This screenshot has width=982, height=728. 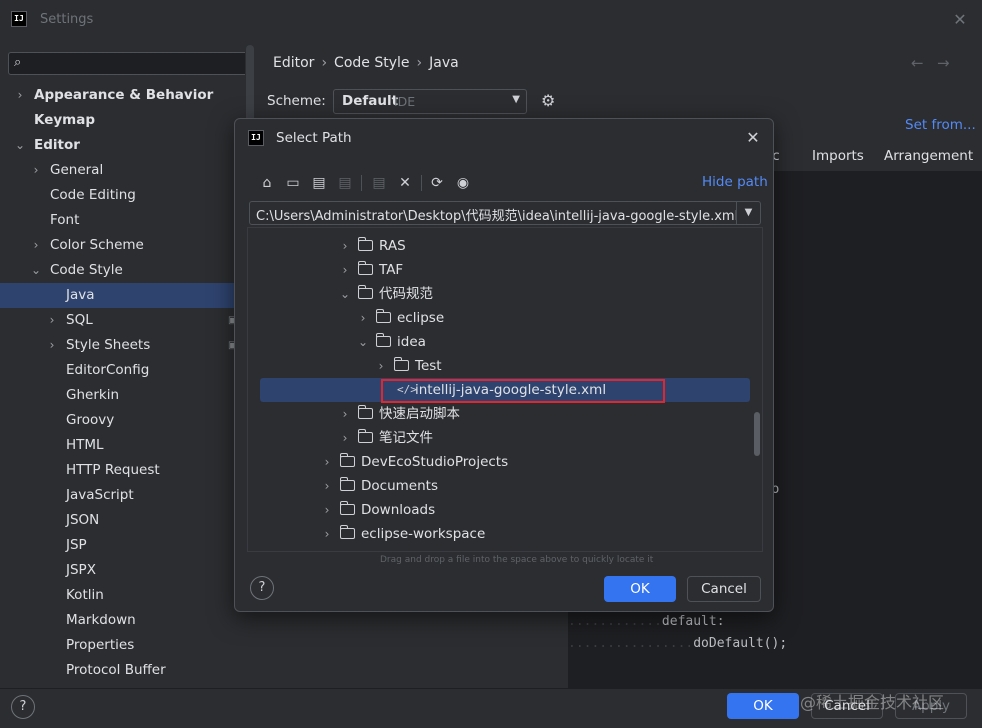 I want to click on sidebar-item-label: HTTP Request, so click(x=113, y=470).